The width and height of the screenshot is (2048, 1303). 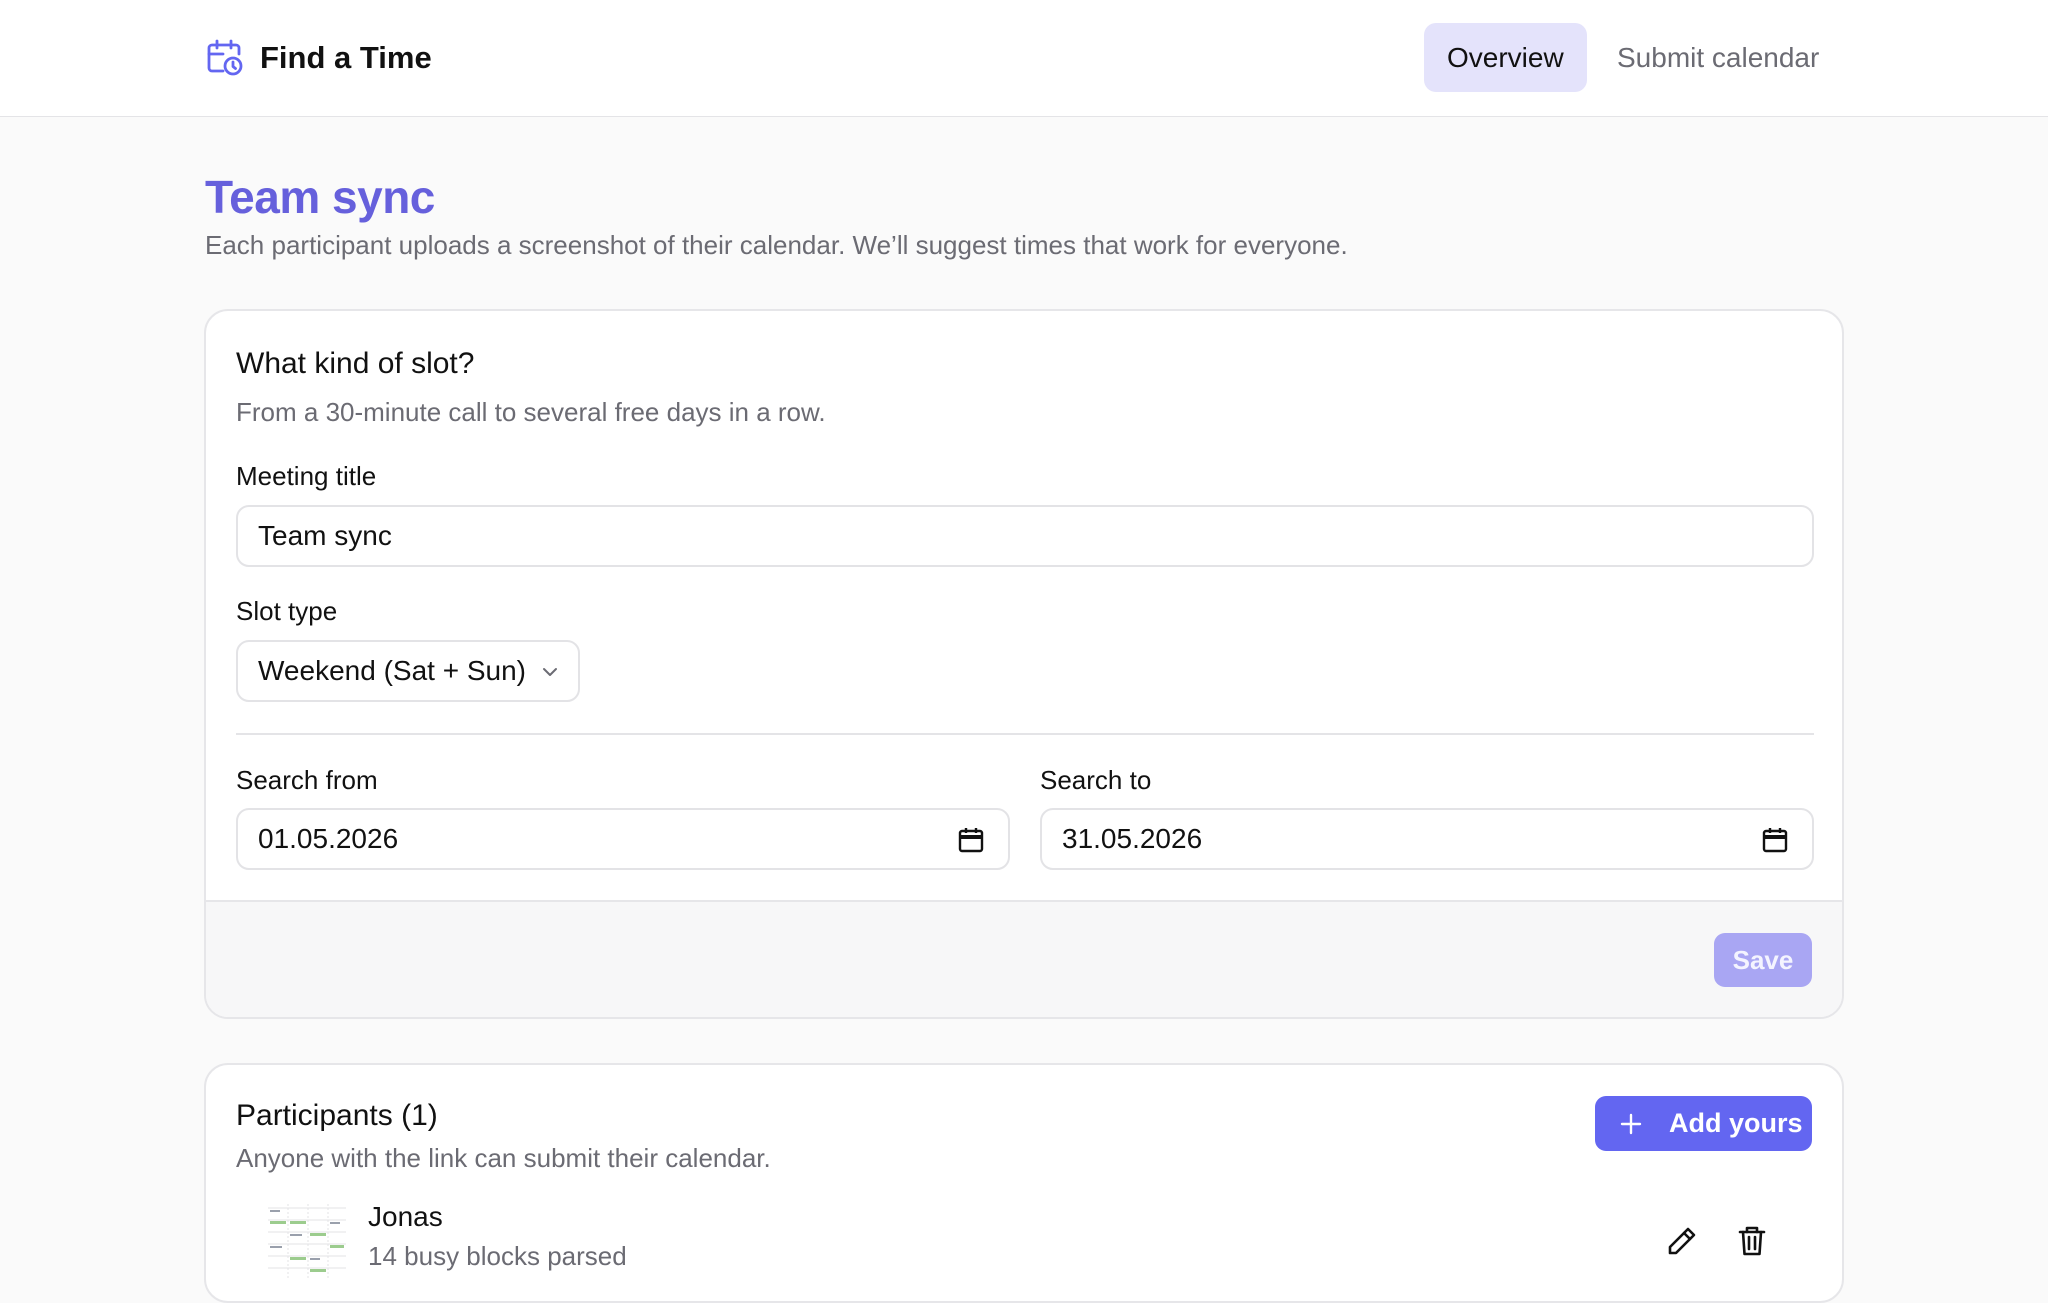 I want to click on meeting-title-input: Team sync, so click(x=1025, y=536).